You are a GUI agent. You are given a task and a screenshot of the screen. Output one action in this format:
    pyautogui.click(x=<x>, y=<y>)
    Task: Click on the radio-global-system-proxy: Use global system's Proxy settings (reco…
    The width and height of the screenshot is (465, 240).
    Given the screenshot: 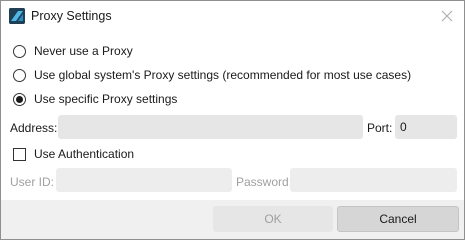 What is the action you would take?
    pyautogui.click(x=212, y=75)
    